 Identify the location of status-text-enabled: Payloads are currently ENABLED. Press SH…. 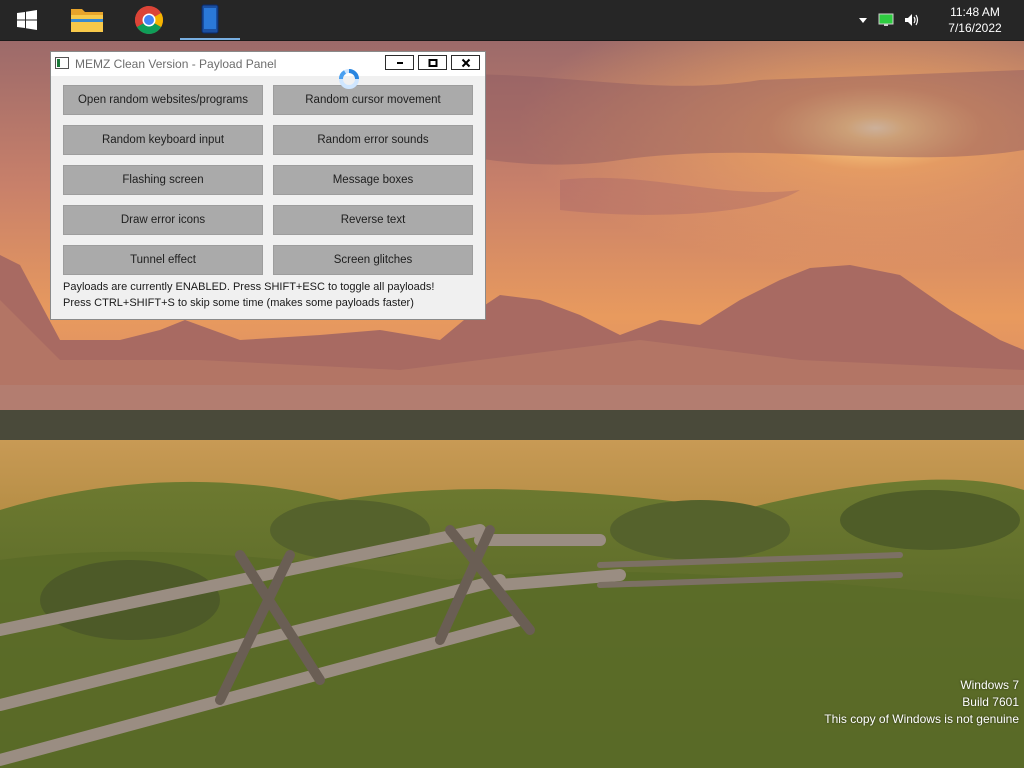
(249, 287).